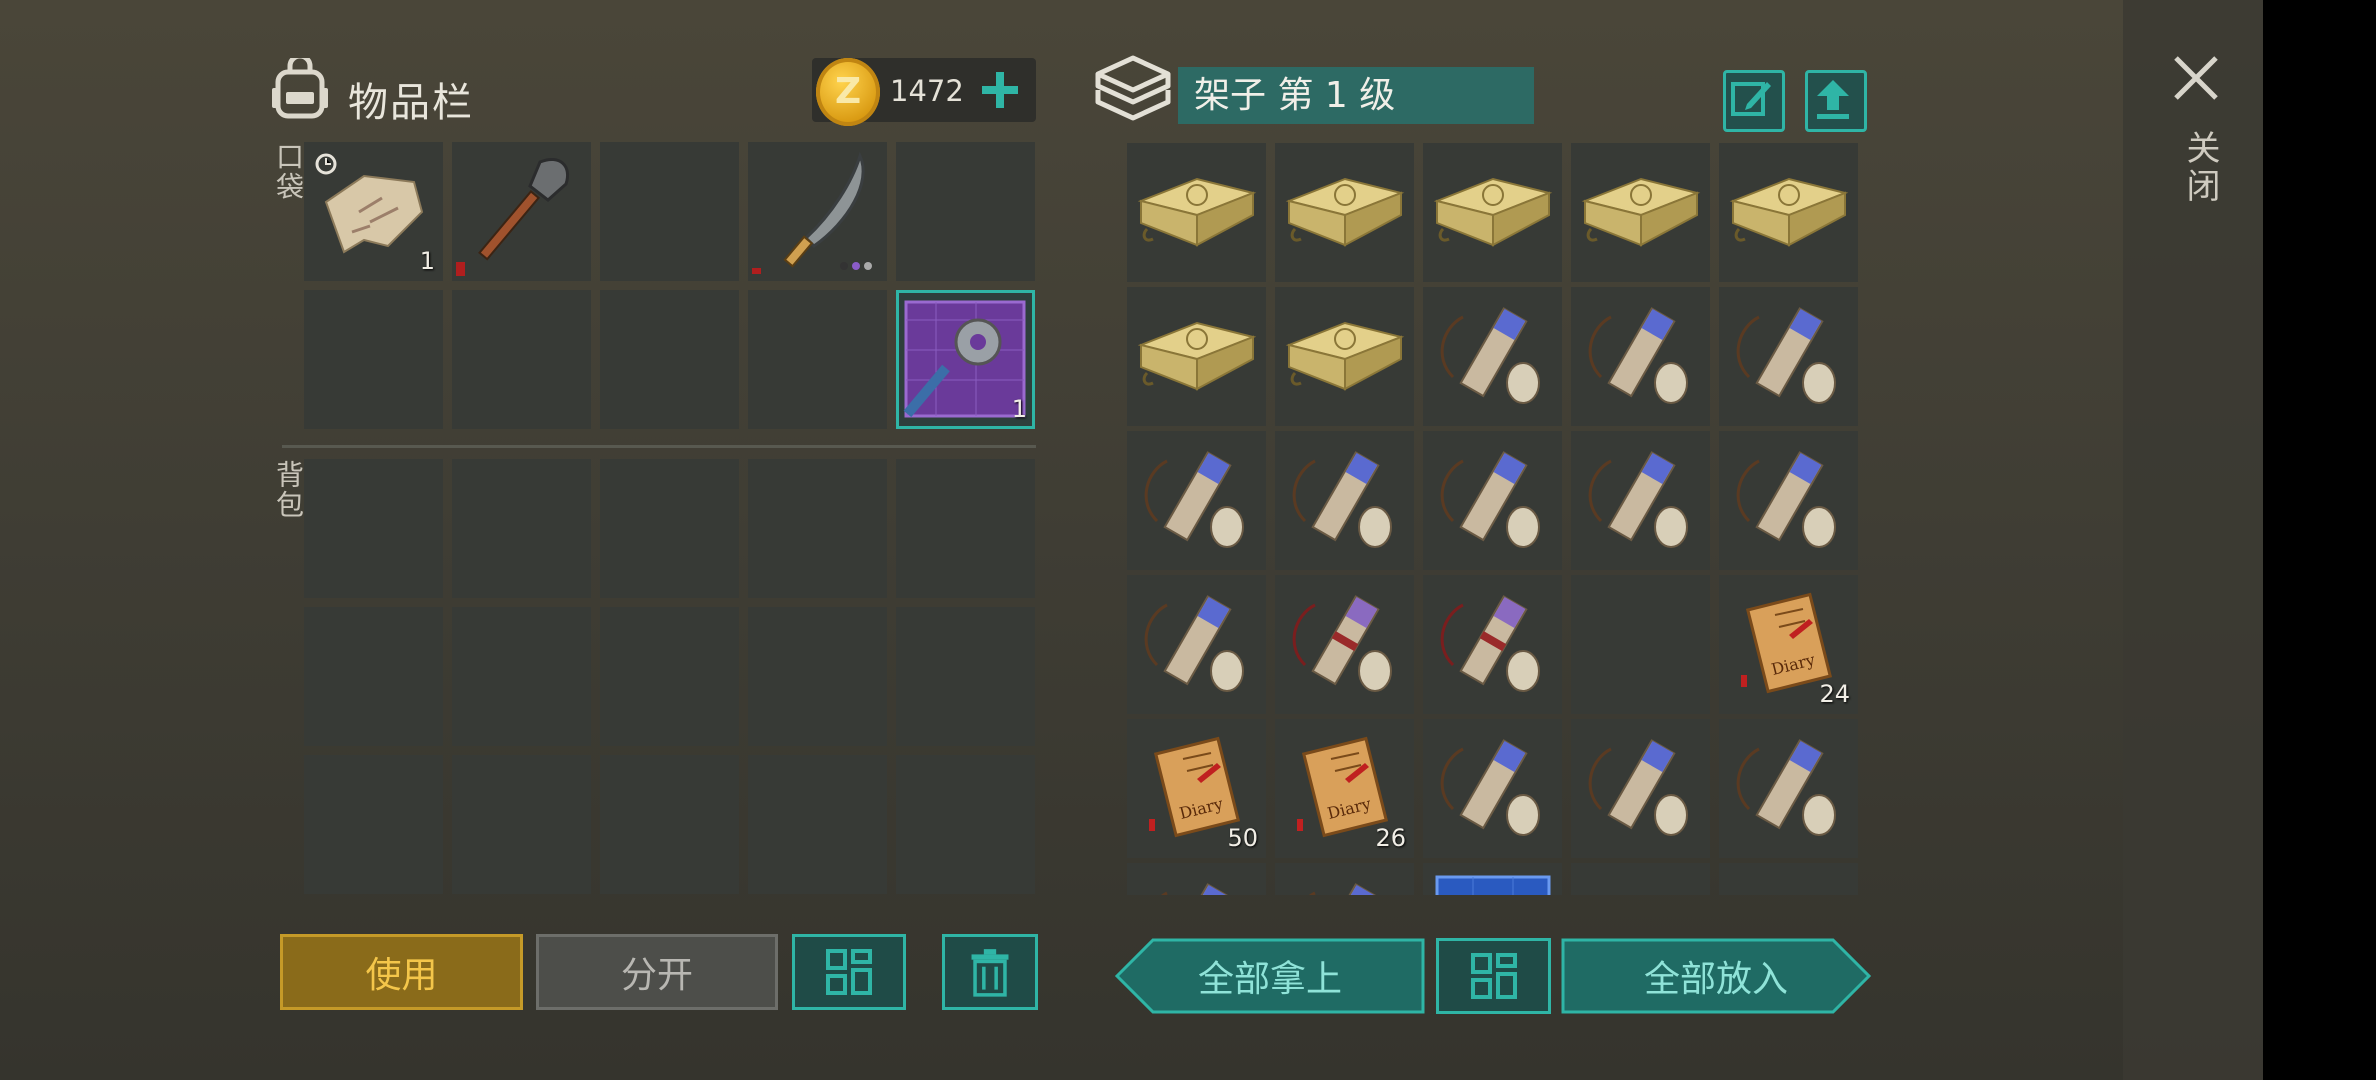 The height and width of the screenshot is (1080, 2376). Describe the element at coordinates (512, 217) in the screenshot. I see `shovel-icon` at that location.